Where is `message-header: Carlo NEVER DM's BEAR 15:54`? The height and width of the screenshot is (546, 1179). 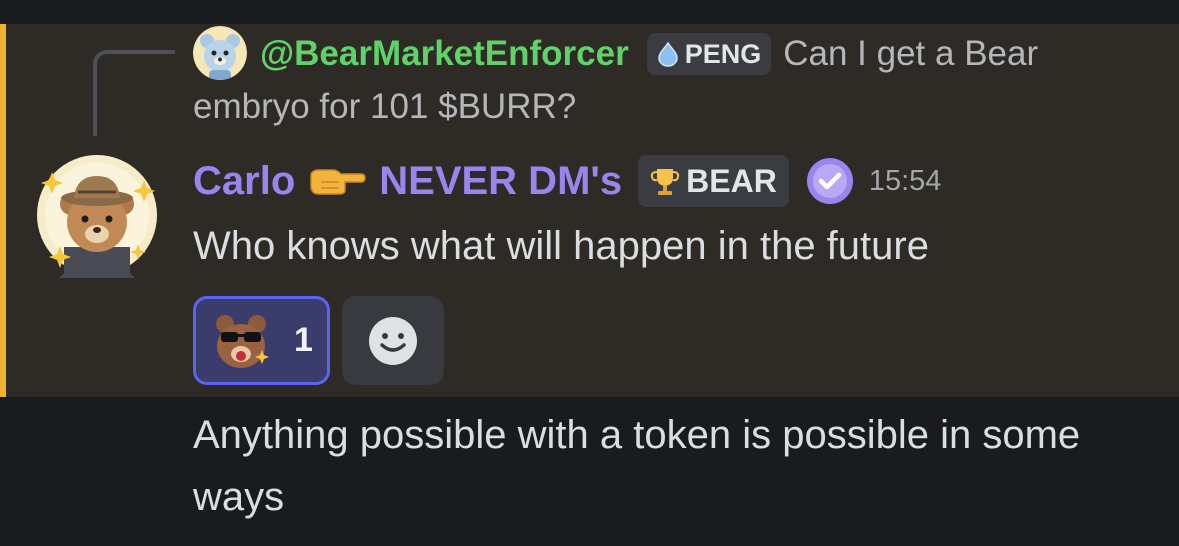
message-header: Carlo NEVER DM's BEAR 15:54 is located at coordinates (567, 181).